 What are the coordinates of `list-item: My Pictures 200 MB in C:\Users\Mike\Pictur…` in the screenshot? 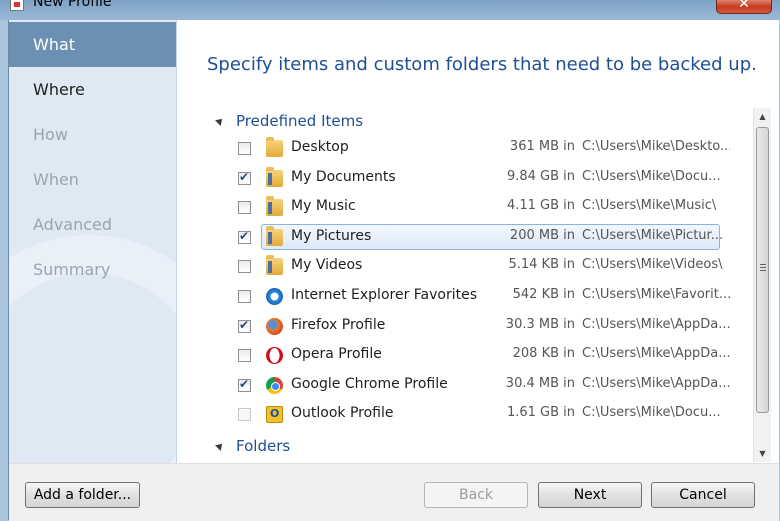 It's located at (483, 237).